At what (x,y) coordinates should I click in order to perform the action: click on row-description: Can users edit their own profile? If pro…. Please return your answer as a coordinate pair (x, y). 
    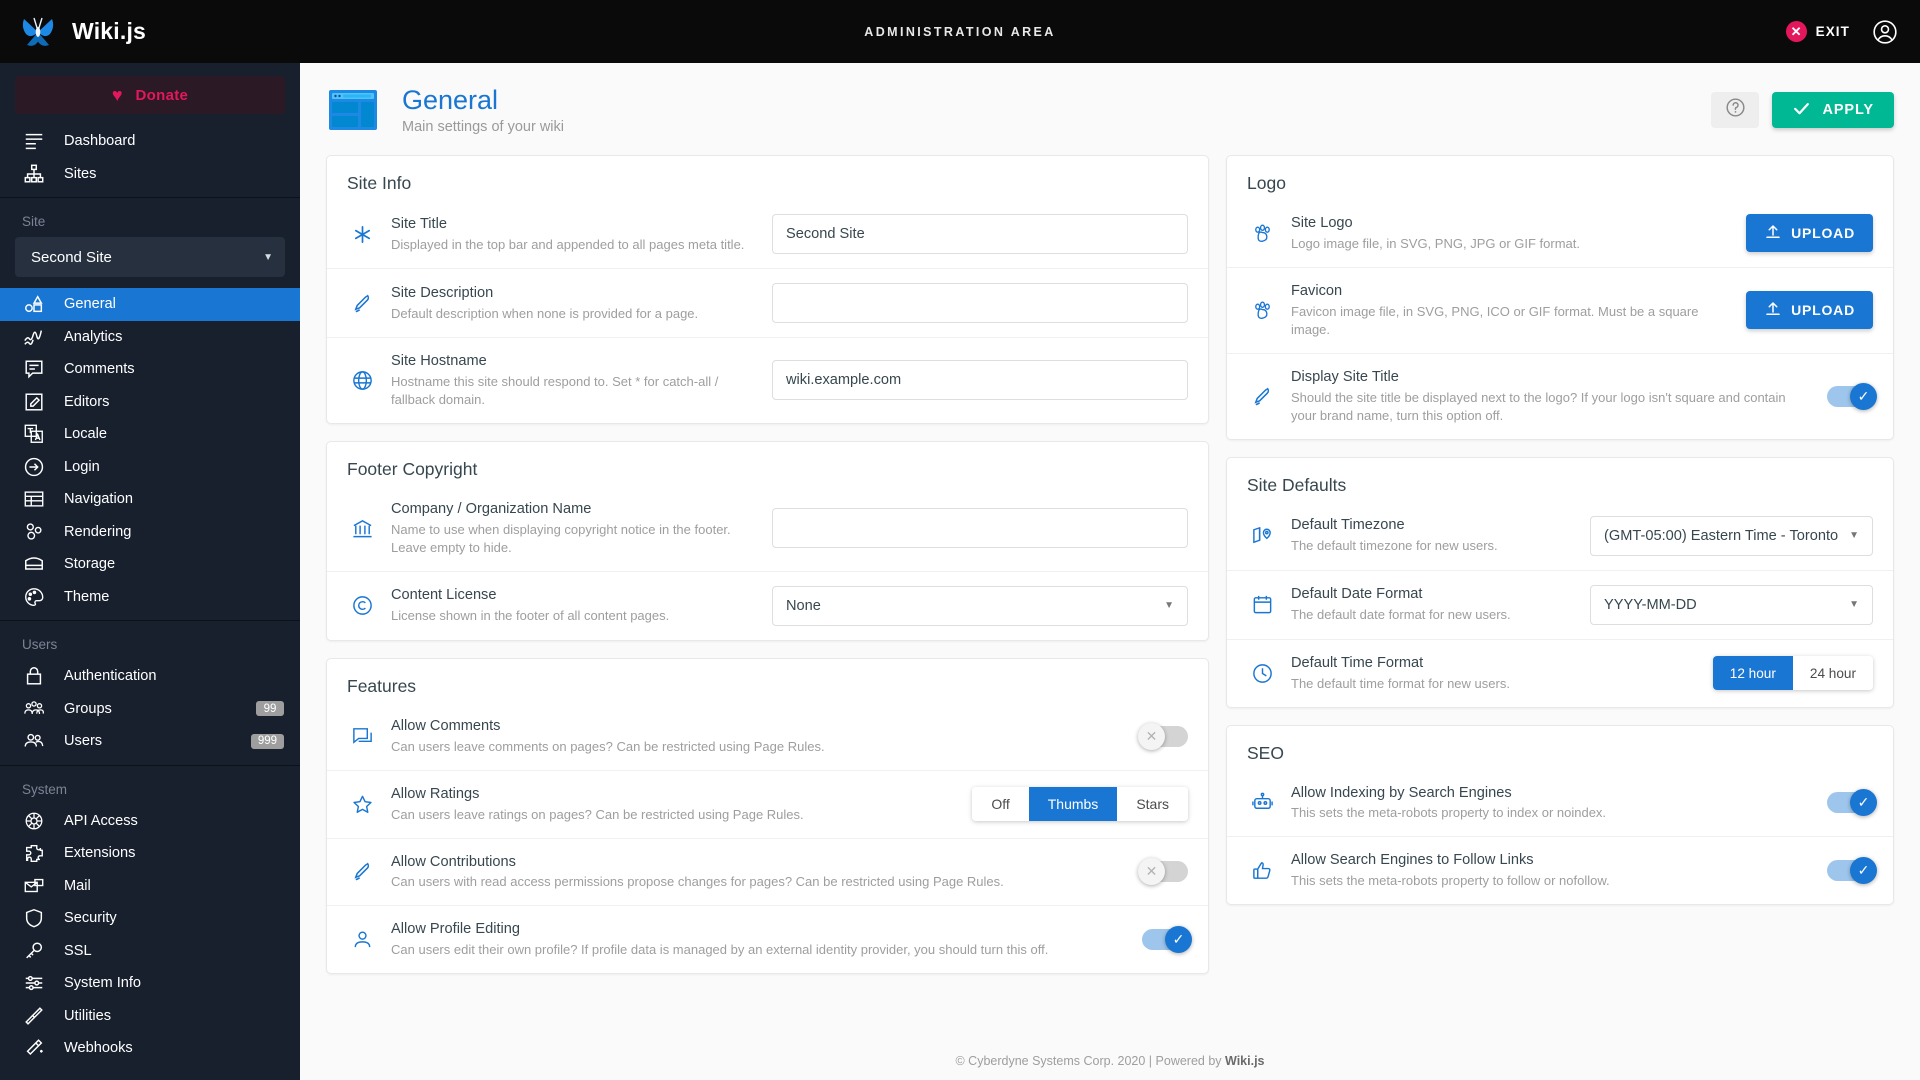
    Looking at the image, I should click on (720, 950).